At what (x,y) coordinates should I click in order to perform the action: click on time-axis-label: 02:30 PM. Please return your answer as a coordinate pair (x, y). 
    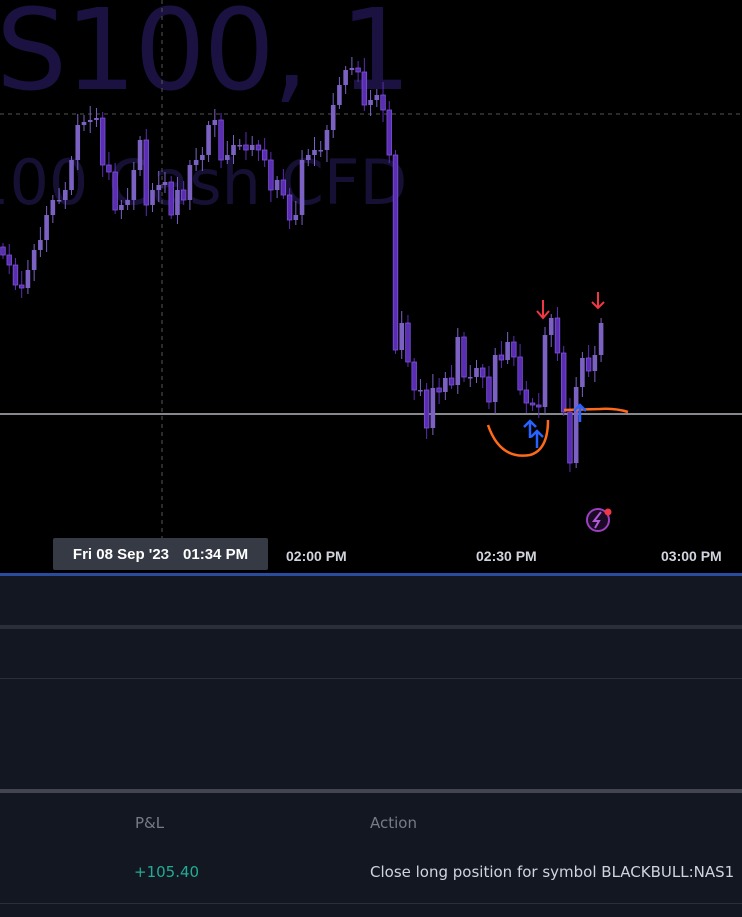
    Looking at the image, I should click on (506, 556).